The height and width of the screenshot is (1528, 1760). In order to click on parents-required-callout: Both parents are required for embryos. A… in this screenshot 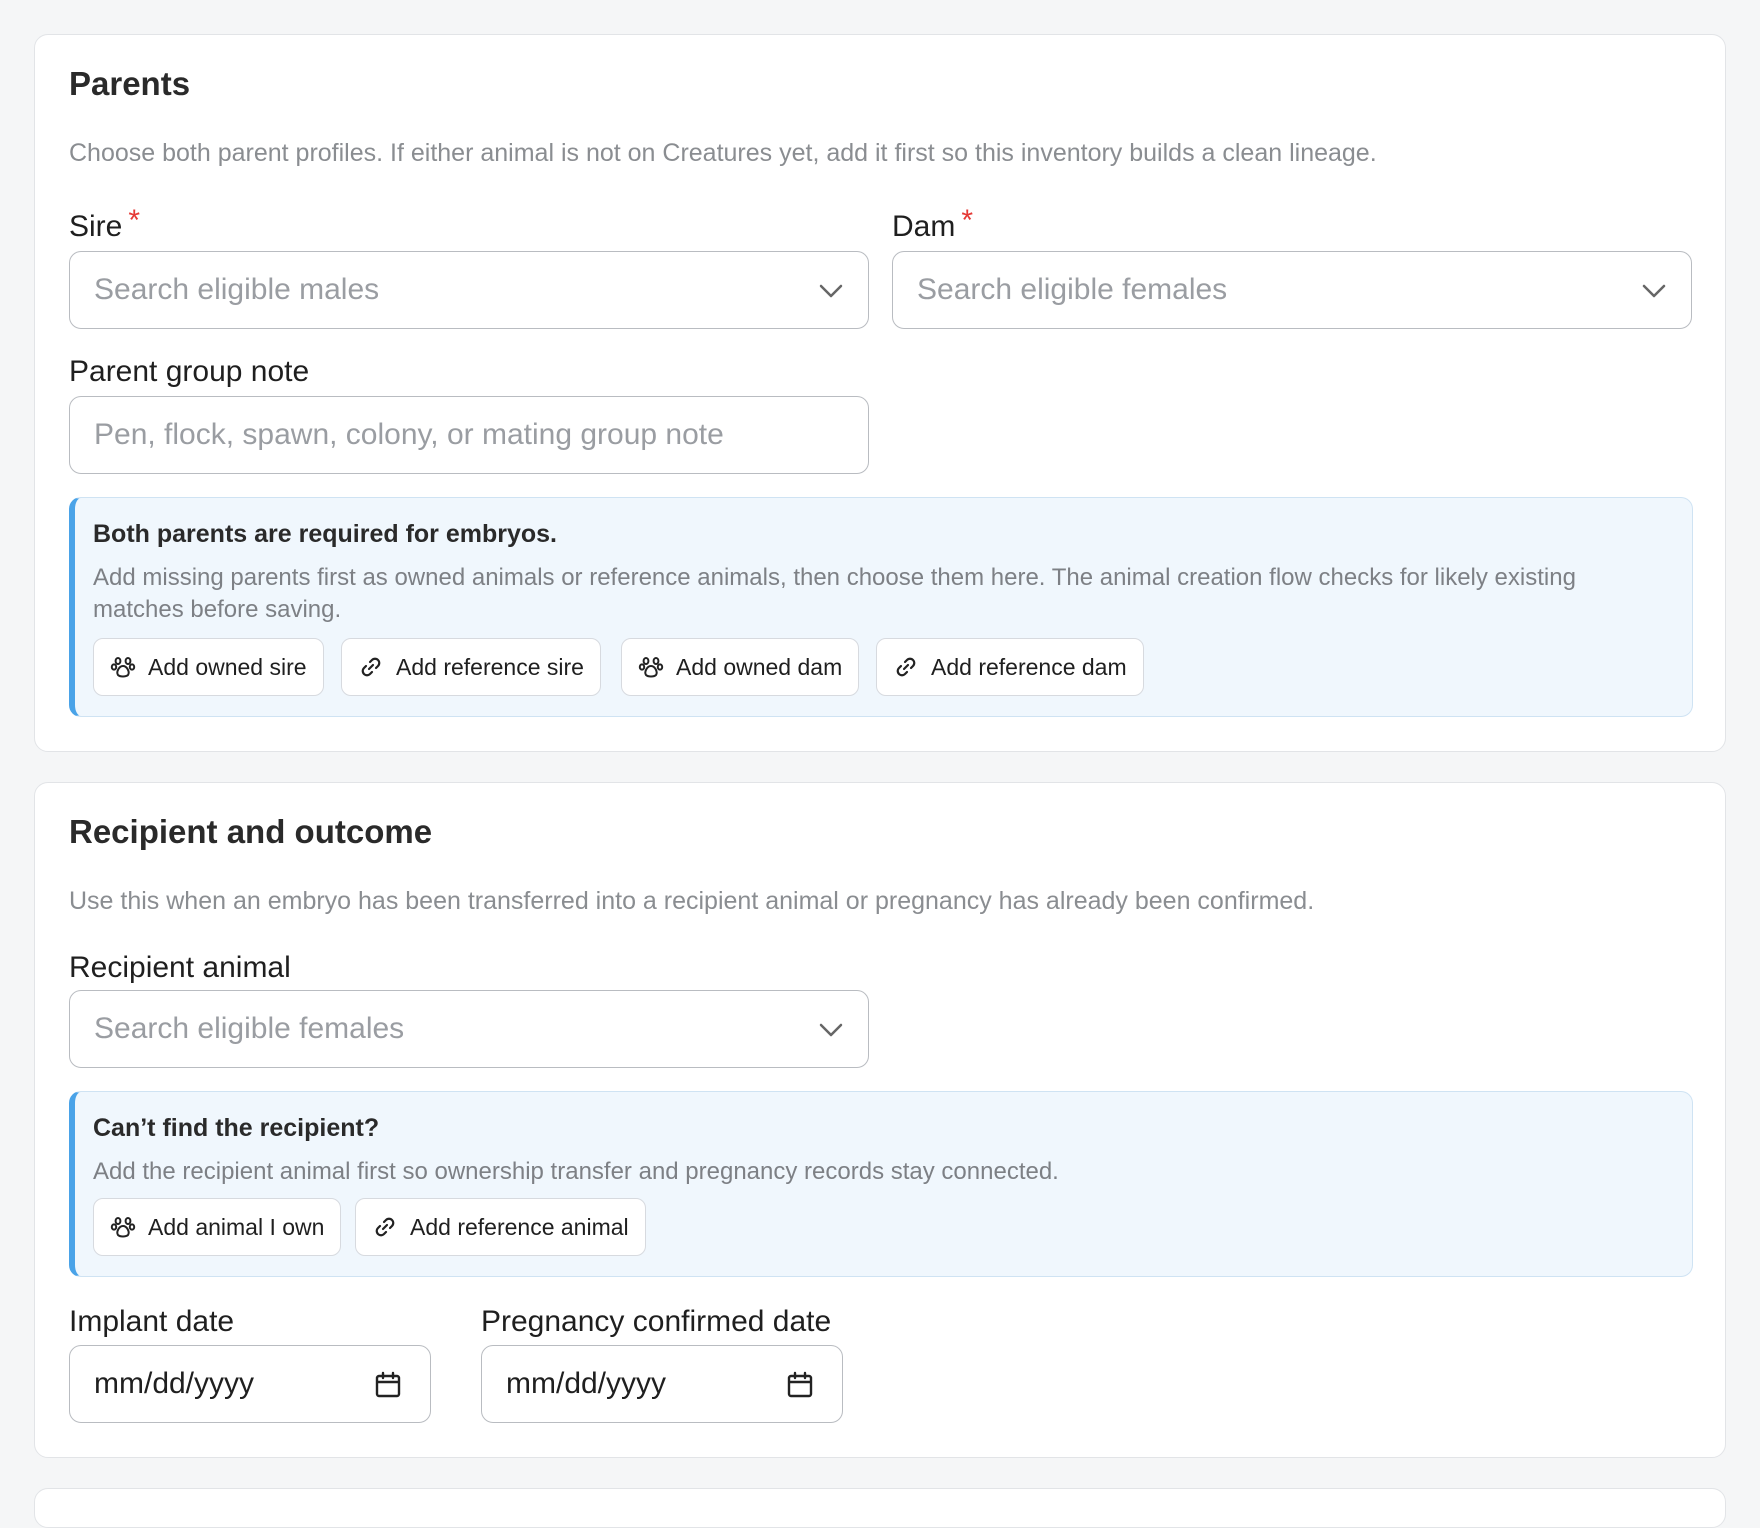, I will do `click(881, 607)`.